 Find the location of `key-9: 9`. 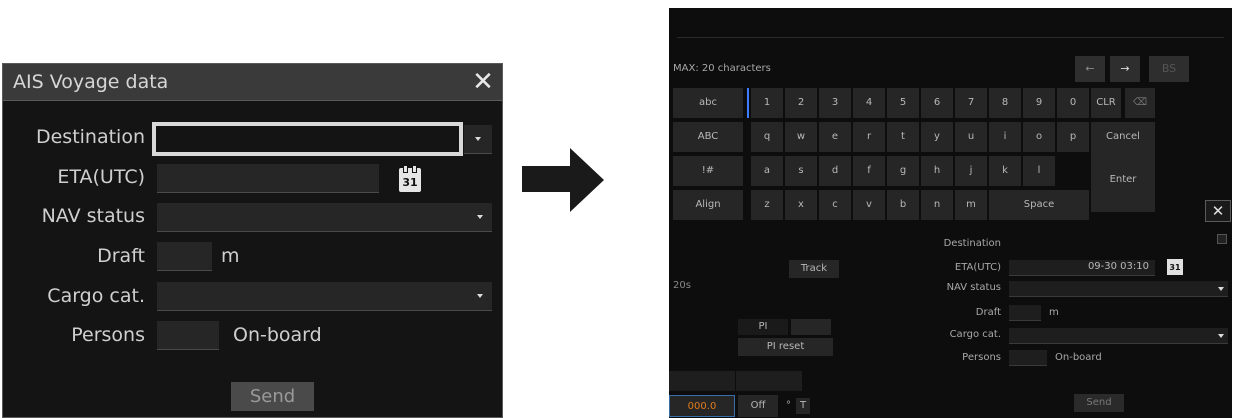

key-9: 9 is located at coordinates (1039, 103).